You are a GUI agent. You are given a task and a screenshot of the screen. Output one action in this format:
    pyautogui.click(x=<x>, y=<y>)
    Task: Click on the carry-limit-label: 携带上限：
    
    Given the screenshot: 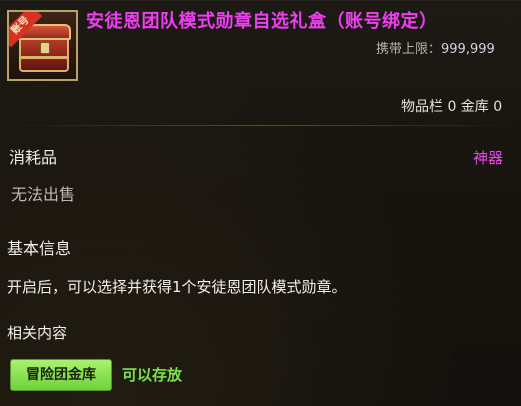 What is the action you would take?
    pyautogui.click(x=409, y=49)
    